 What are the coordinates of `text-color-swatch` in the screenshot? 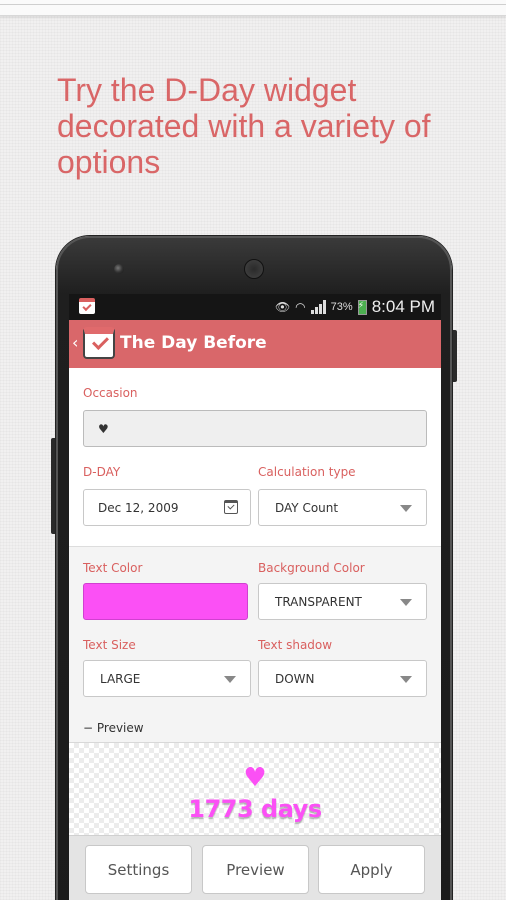 It's located at (165, 601).